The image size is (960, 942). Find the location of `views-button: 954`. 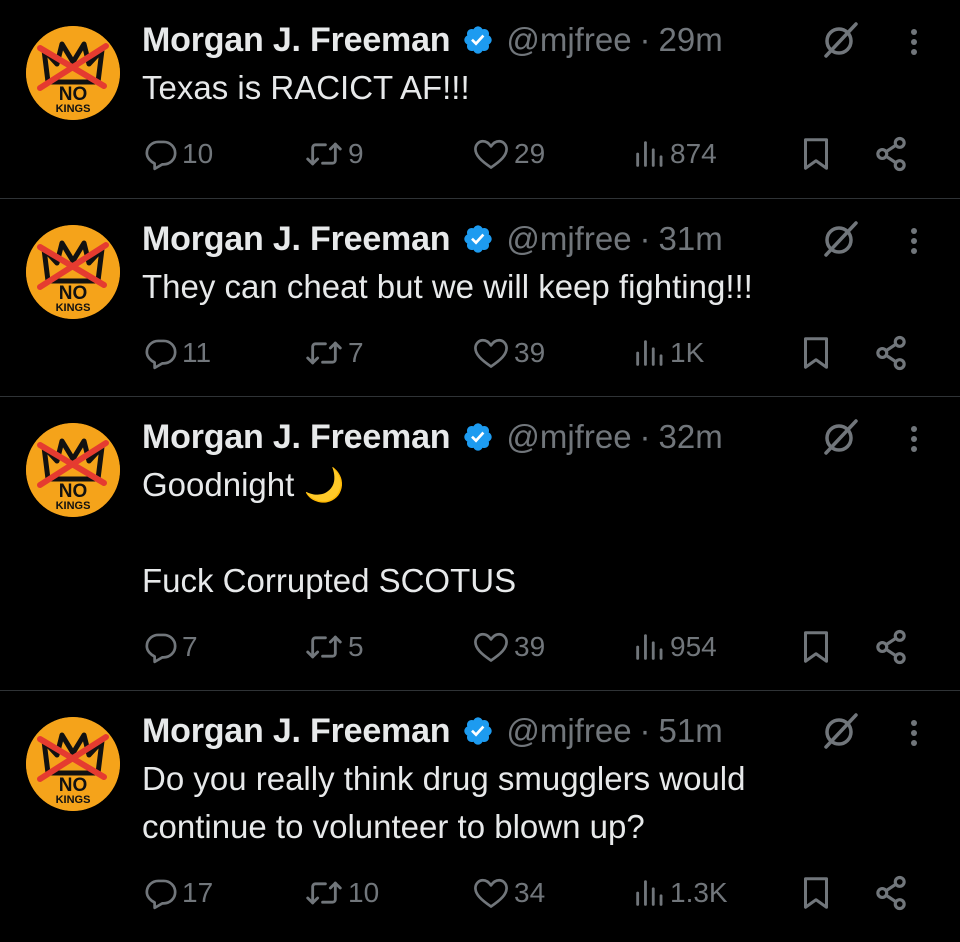

views-button: 954 is located at coordinates (674, 647).